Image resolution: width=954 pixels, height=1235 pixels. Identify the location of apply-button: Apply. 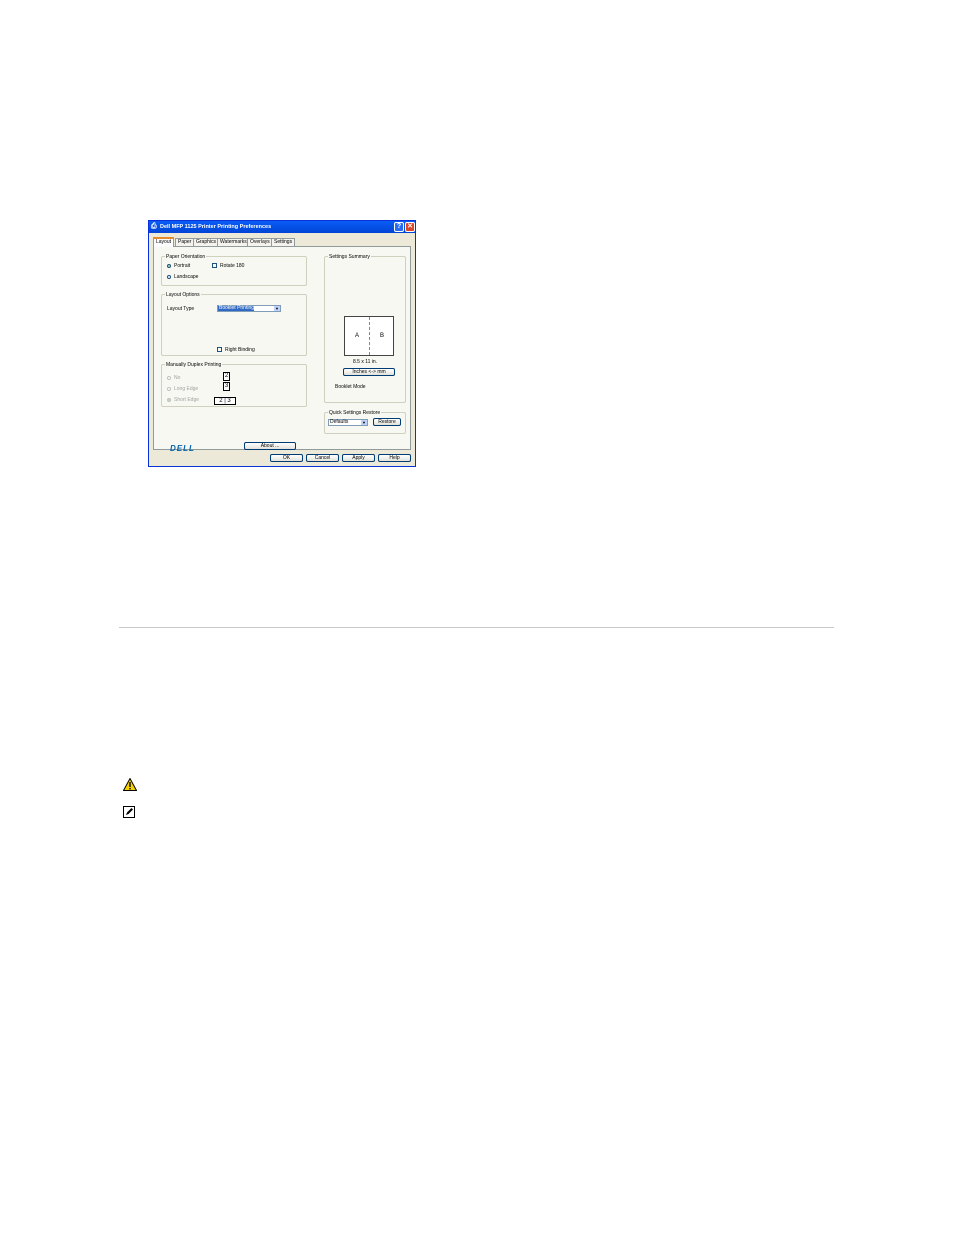
(358, 458).